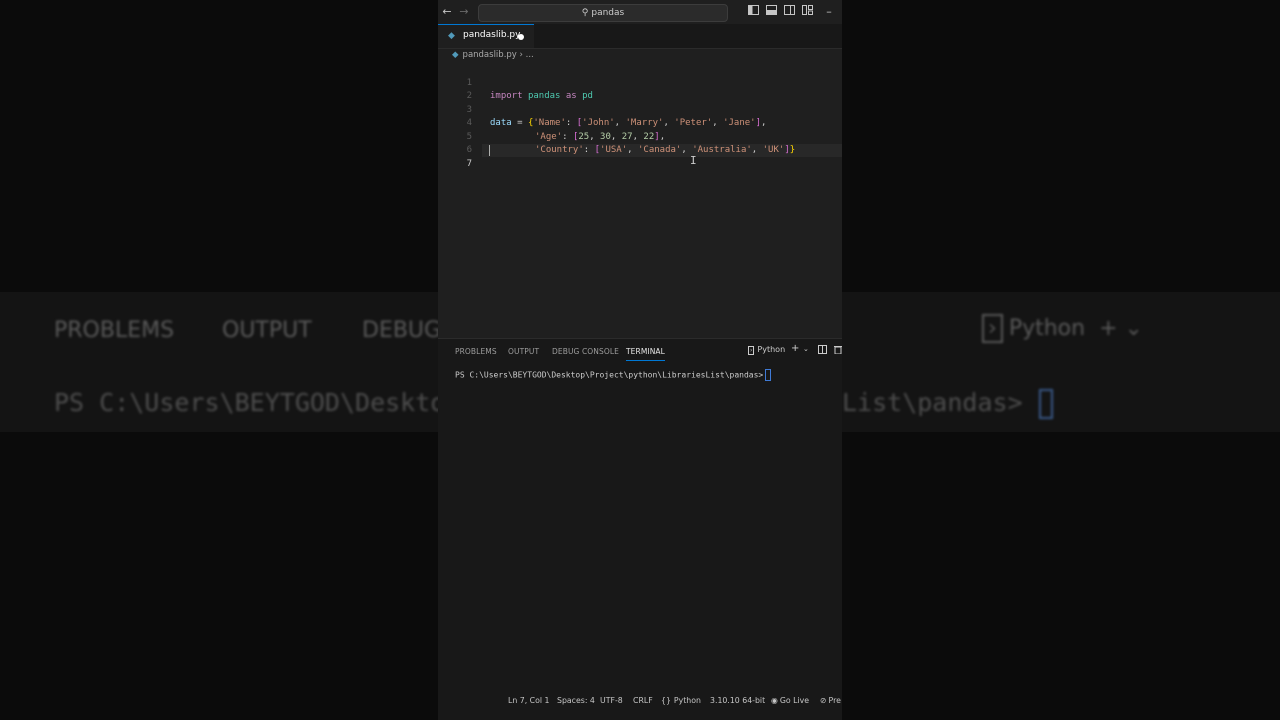 Image resolution: width=1280 pixels, height=720 pixels. I want to click on search-icon: ⚲, so click(585, 13).